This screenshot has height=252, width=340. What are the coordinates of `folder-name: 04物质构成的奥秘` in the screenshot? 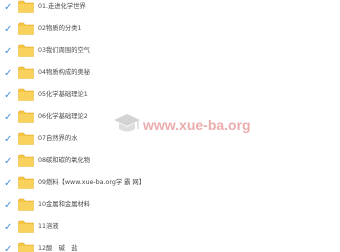 It's located at (64, 73).